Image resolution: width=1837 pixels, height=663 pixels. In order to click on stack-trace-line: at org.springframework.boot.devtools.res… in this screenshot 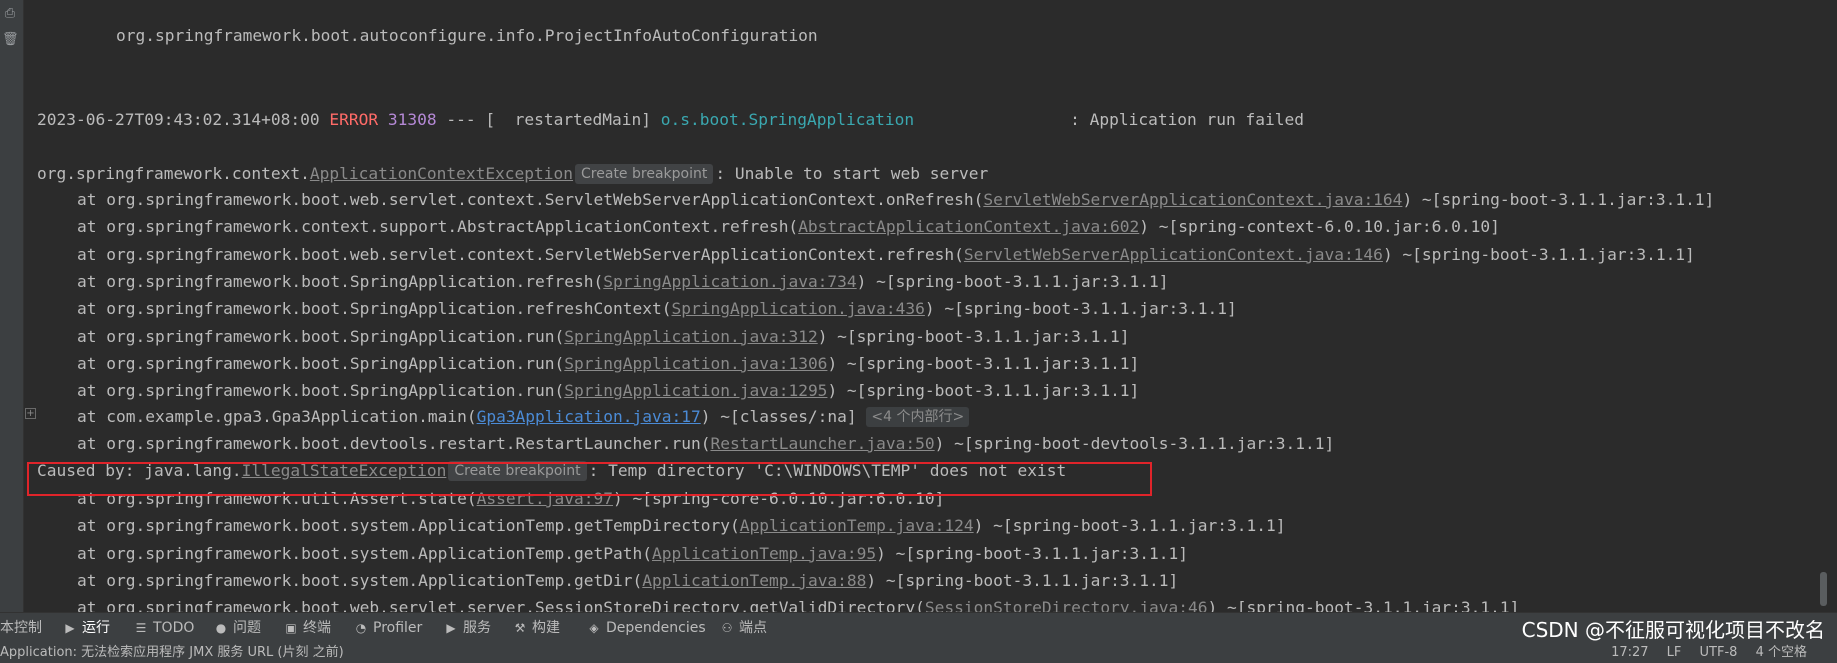, I will do `click(706, 443)`.